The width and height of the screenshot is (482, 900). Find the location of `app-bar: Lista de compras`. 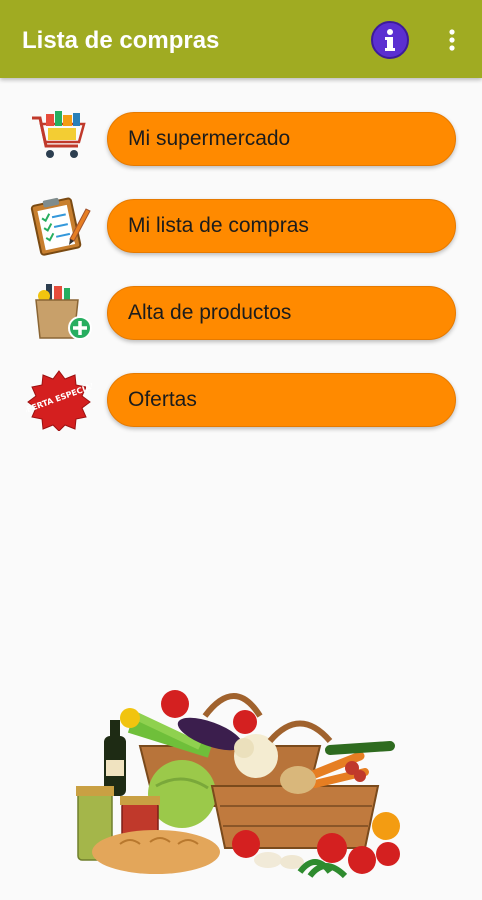

app-bar: Lista de compras is located at coordinates (241, 39).